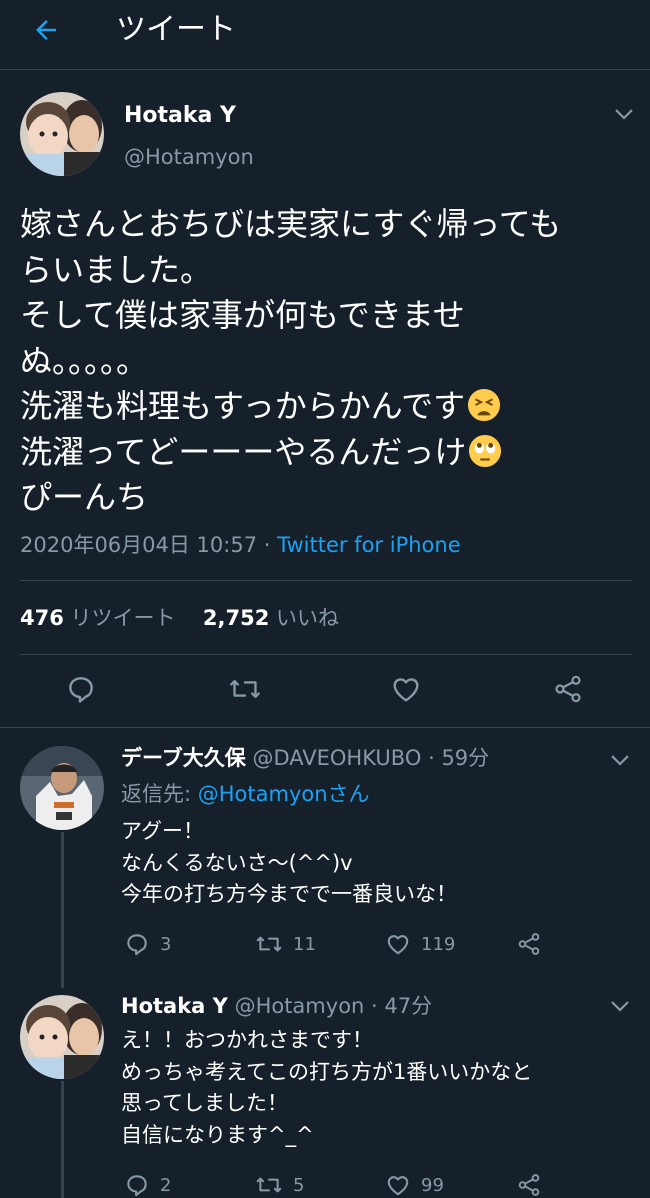 The image size is (650, 1198). I want to click on author-avatar, so click(62, 134).